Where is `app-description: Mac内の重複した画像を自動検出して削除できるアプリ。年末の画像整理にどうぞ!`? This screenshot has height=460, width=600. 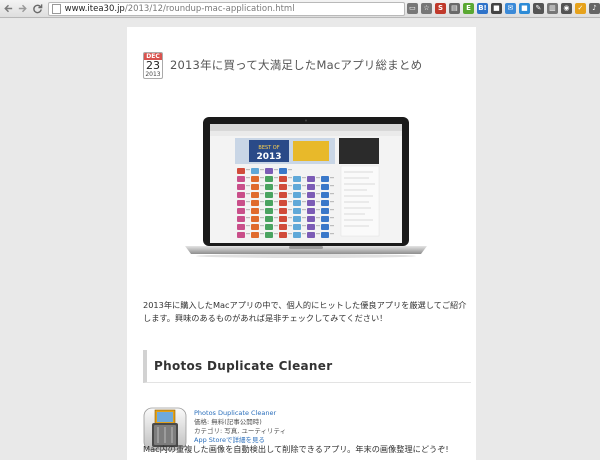
app-description: Mac内の重複した画像を自動検出して削除できるアプリ。年末の画像整理にどうぞ! is located at coordinates (296, 449).